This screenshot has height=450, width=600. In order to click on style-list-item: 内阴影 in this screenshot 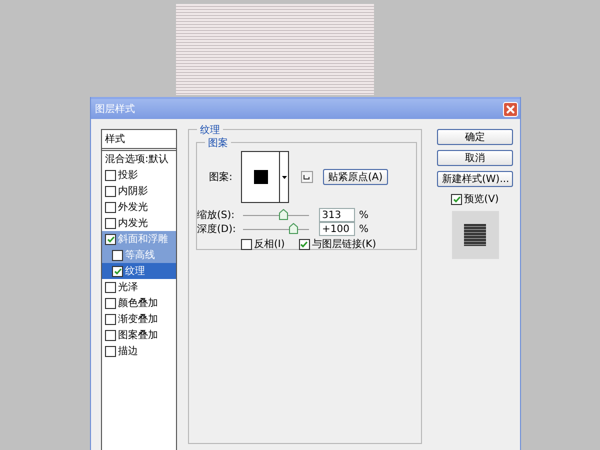, I will do `click(139, 191)`.